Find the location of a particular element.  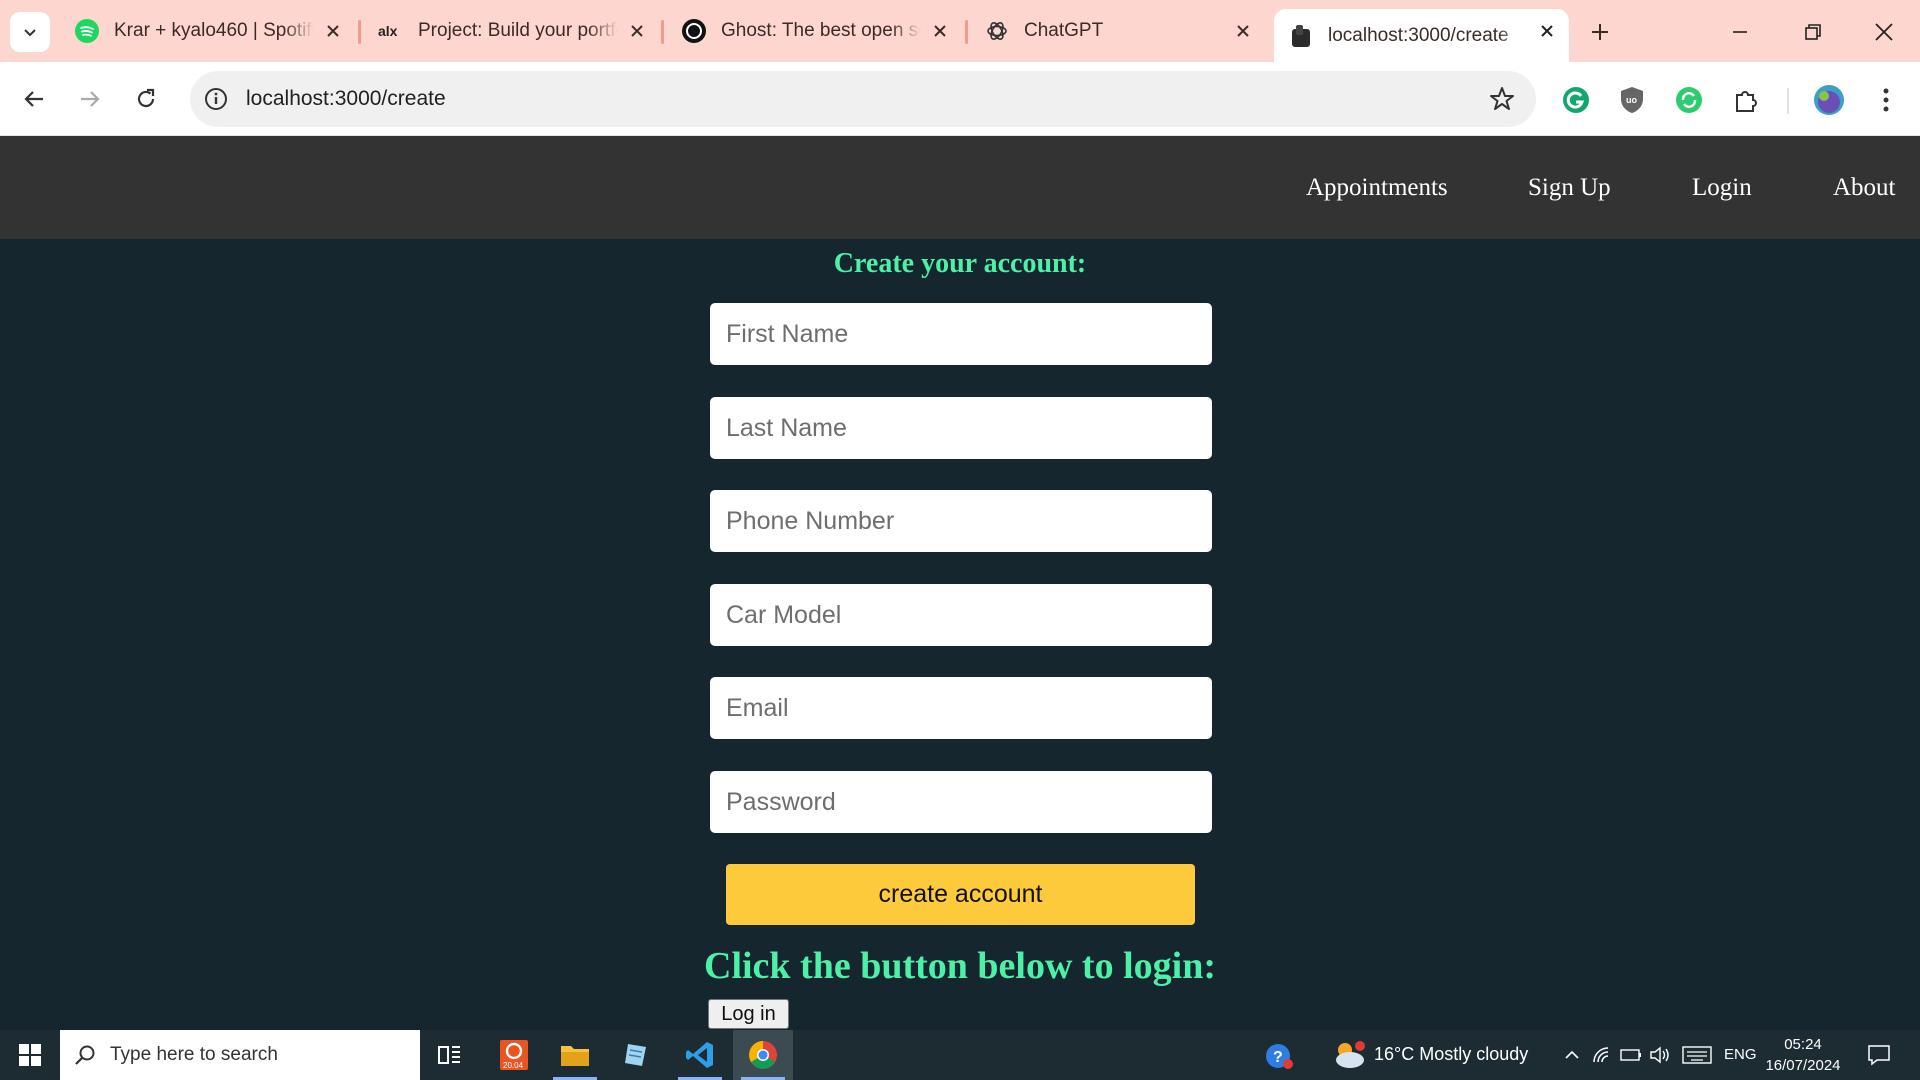

bookmark-star-icon is located at coordinates (1502, 99).